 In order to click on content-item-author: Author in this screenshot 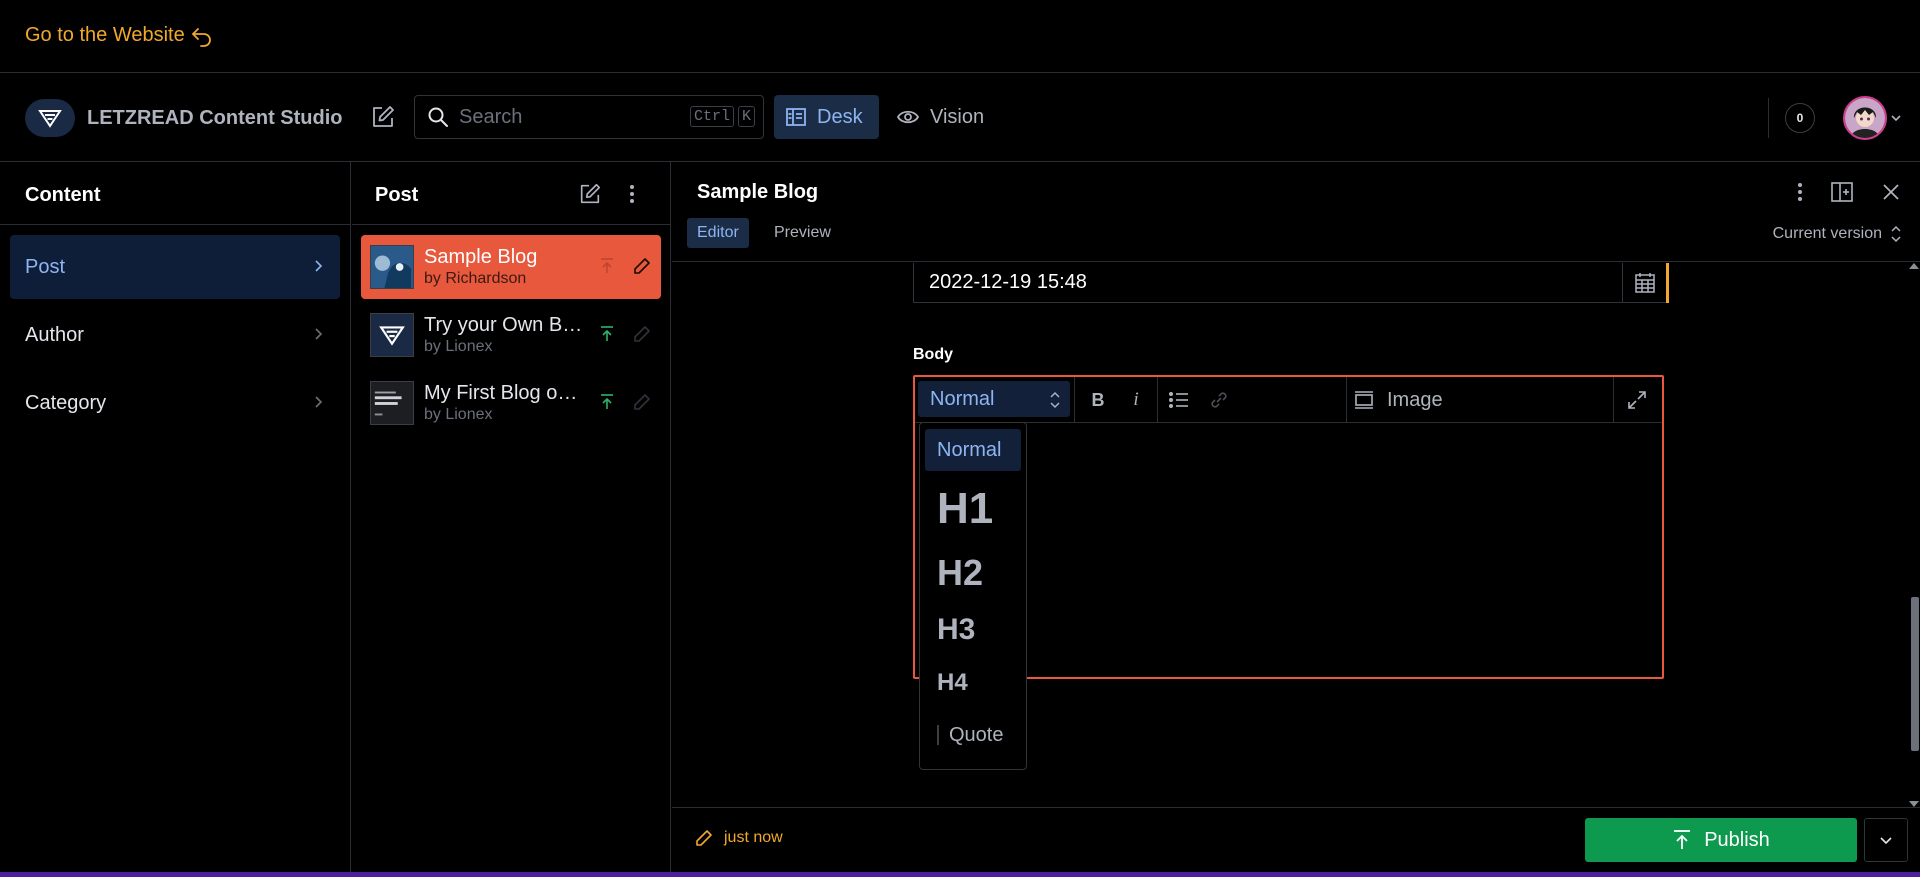, I will do `click(175, 335)`.